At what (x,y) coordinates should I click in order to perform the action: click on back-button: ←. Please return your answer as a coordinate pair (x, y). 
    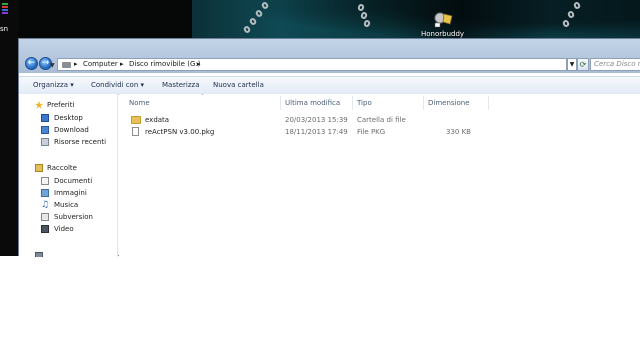
    Looking at the image, I should click on (31, 63).